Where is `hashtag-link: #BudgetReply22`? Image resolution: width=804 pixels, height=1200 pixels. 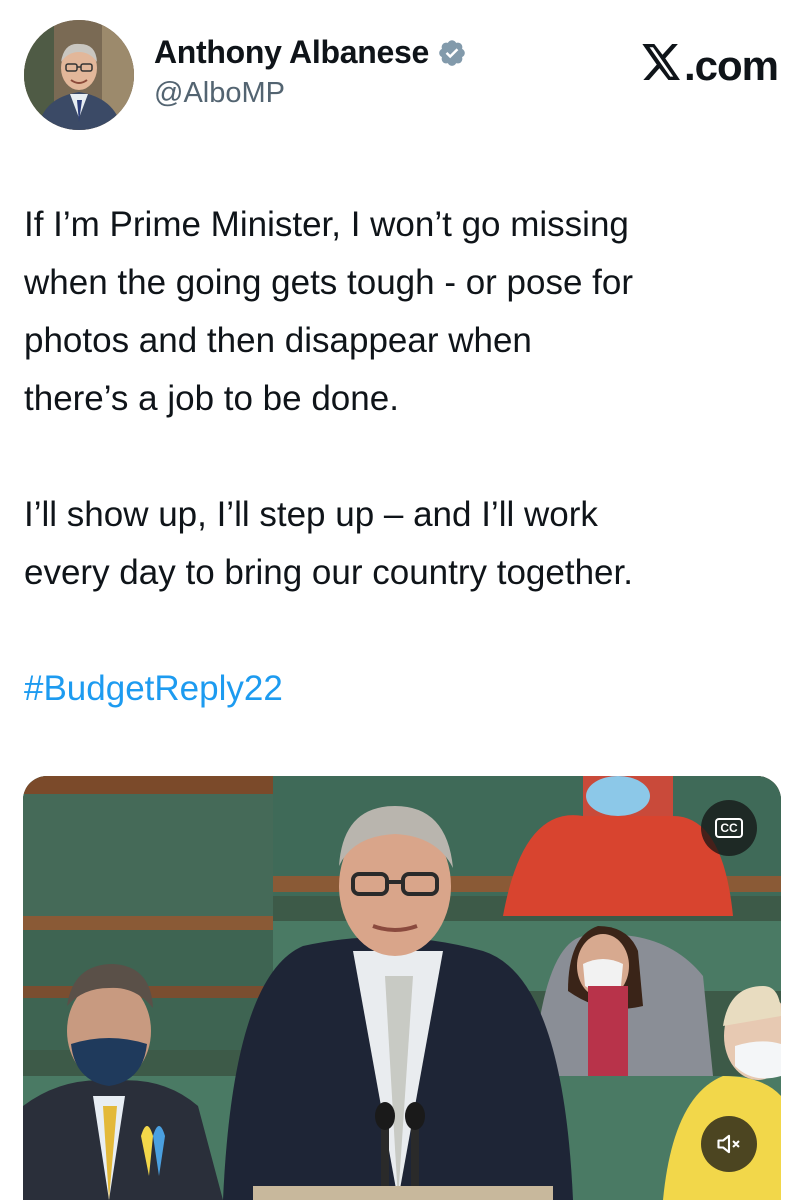 hashtag-link: #BudgetReply22 is located at coordinates (153, 688).